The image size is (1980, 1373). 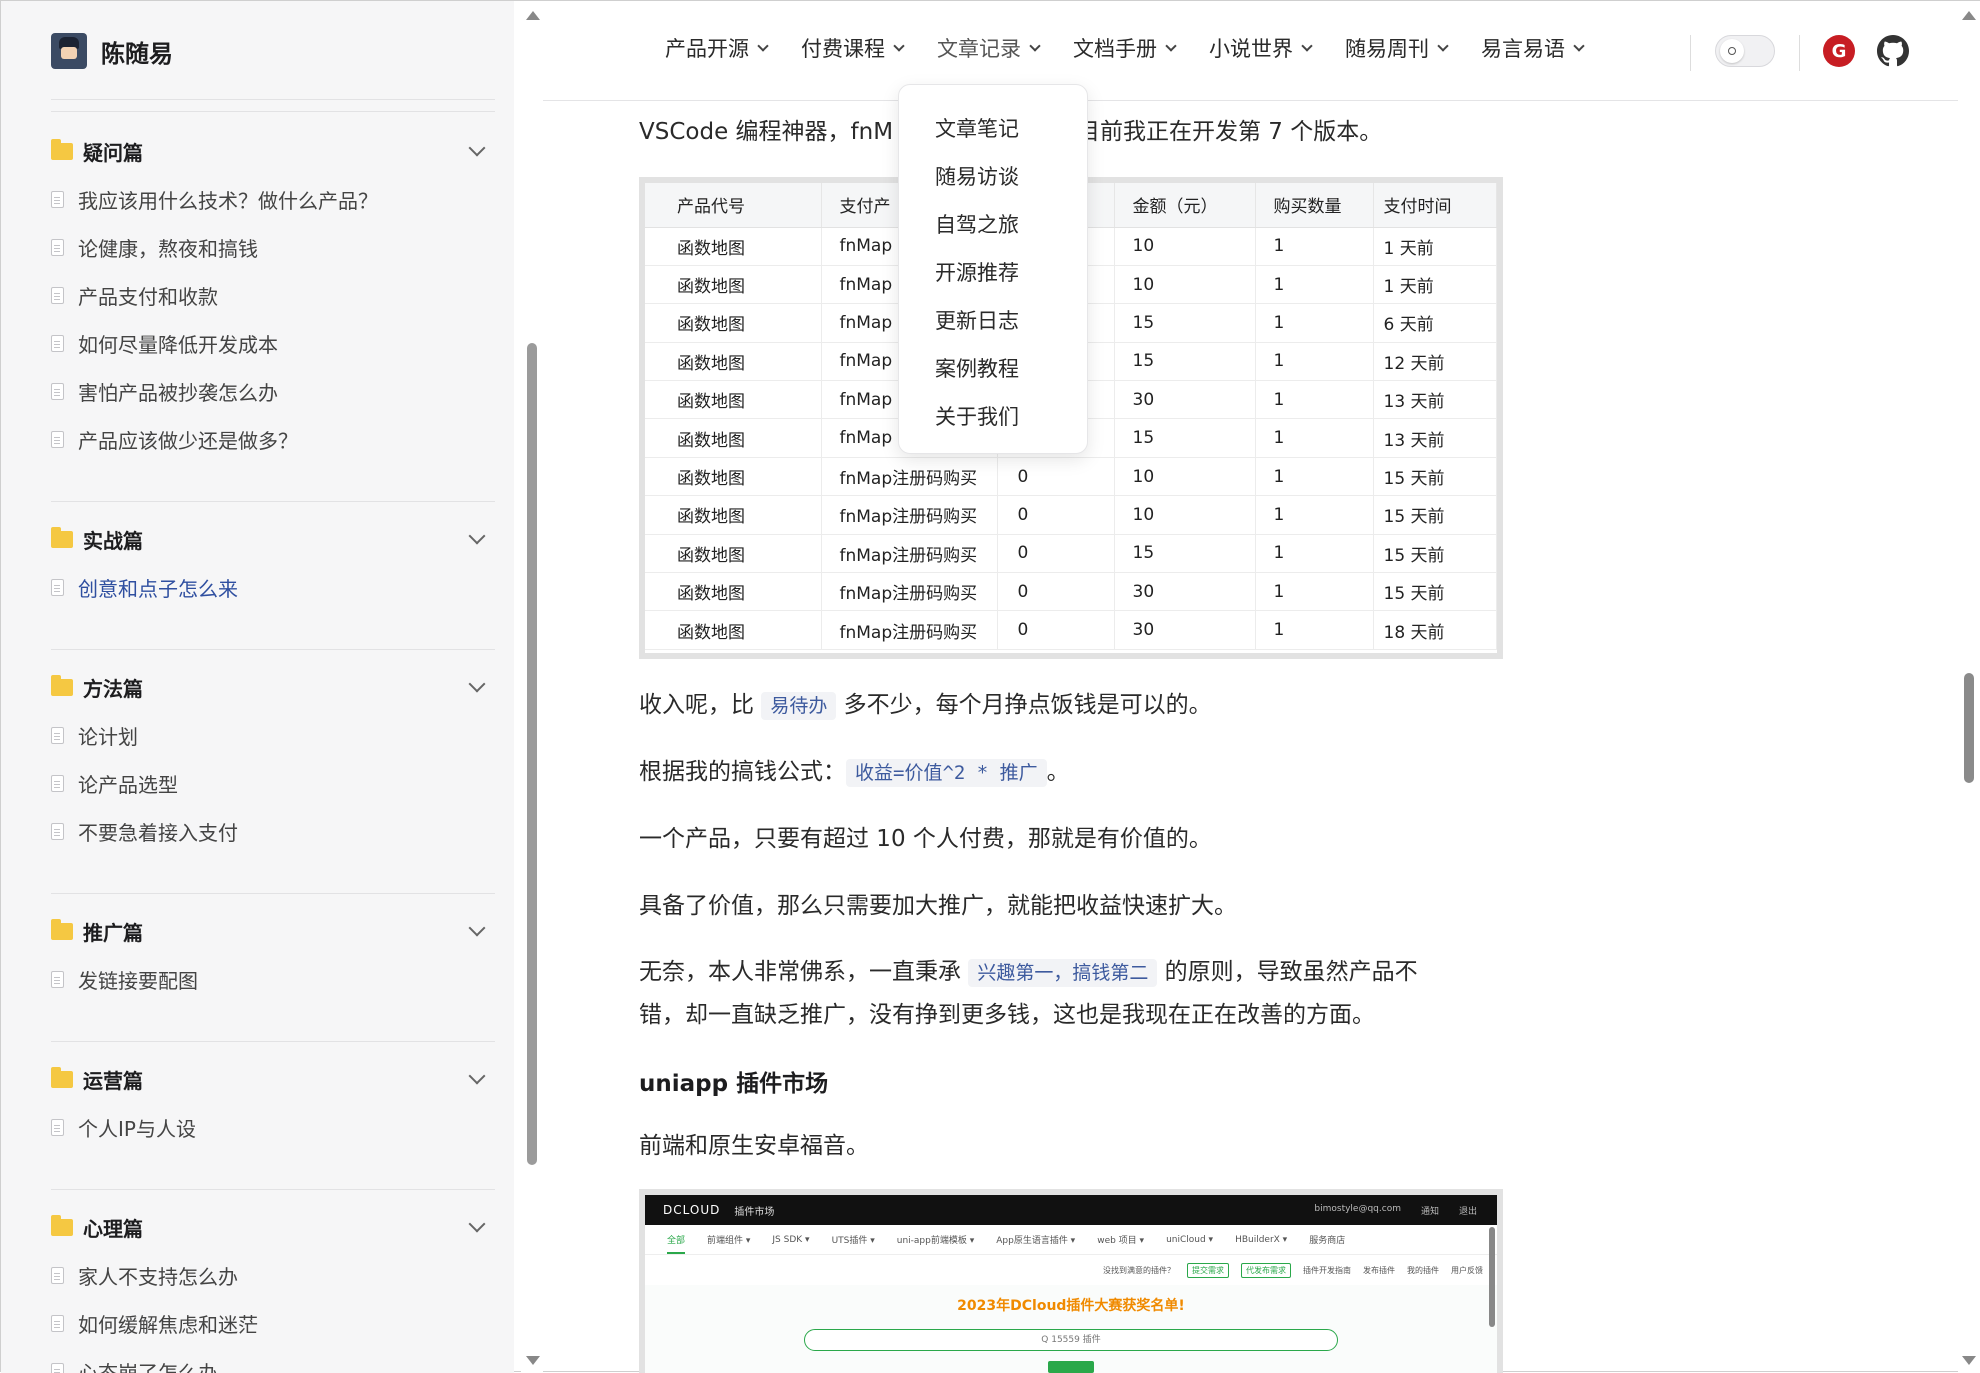 I want to click on sidebar-item: 家人不支持怎么办, so click(x=273, y=1275).